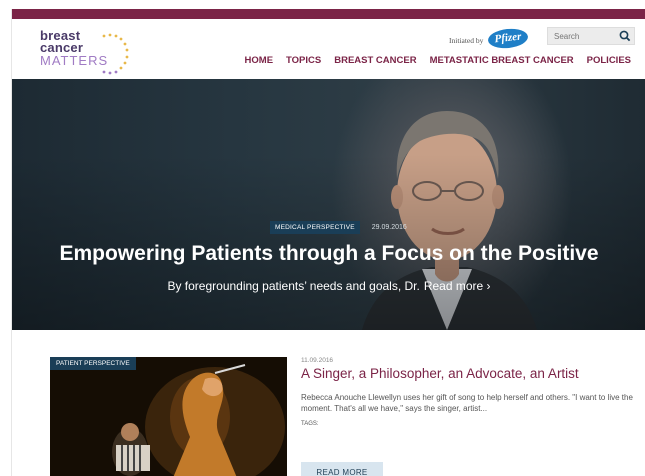  Describe the element at coordinates (375, 61) in the screenshot. I see `nav-item-breast-cancer: BREAST CANCER` at that location.